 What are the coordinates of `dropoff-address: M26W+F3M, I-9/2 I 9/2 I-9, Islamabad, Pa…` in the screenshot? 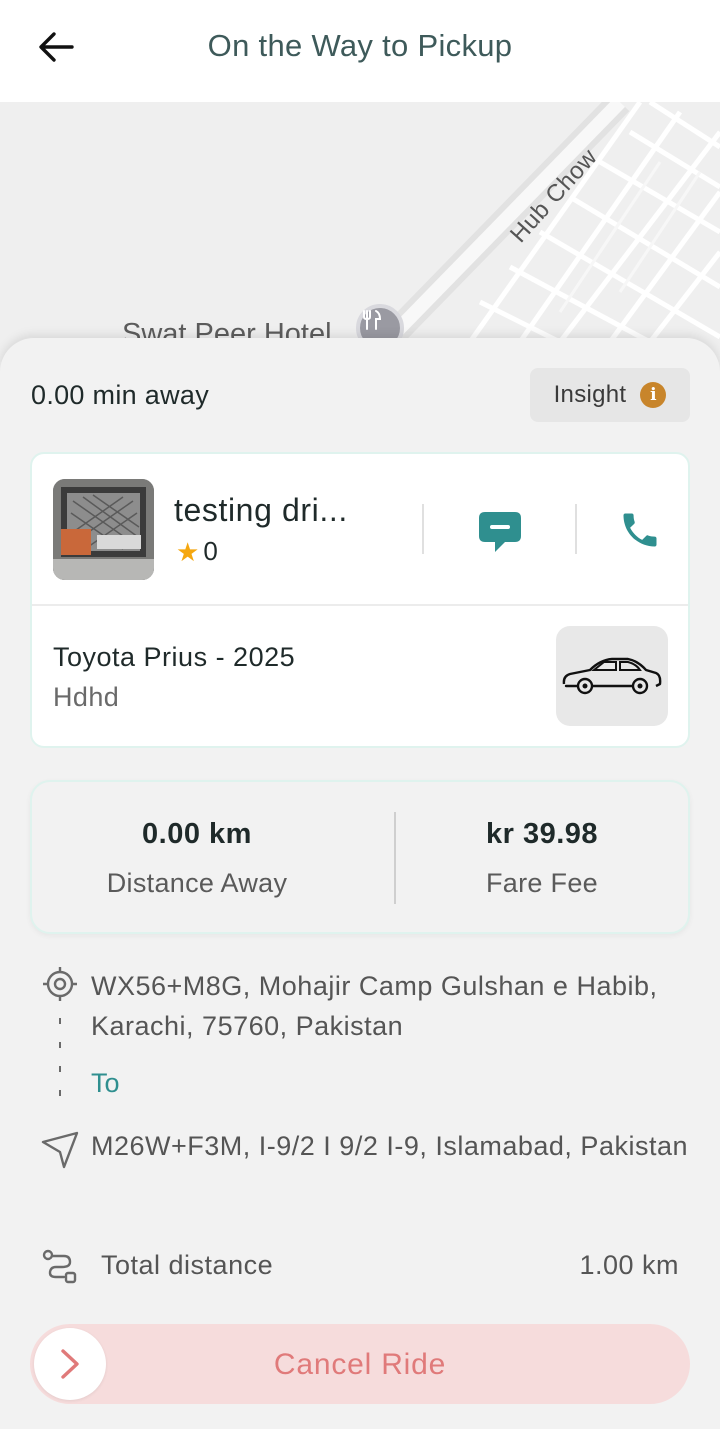 It's located at (389, 1146).